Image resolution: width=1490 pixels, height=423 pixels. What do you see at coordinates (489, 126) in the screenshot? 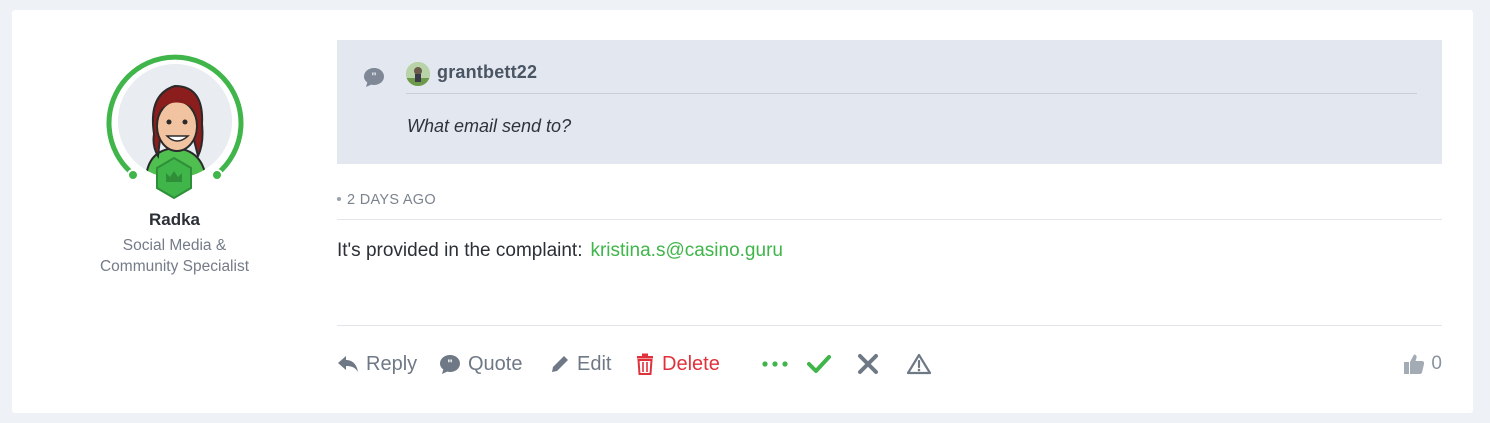
I see `quoted-text: What email send to?` at bounding box center [489, 126].